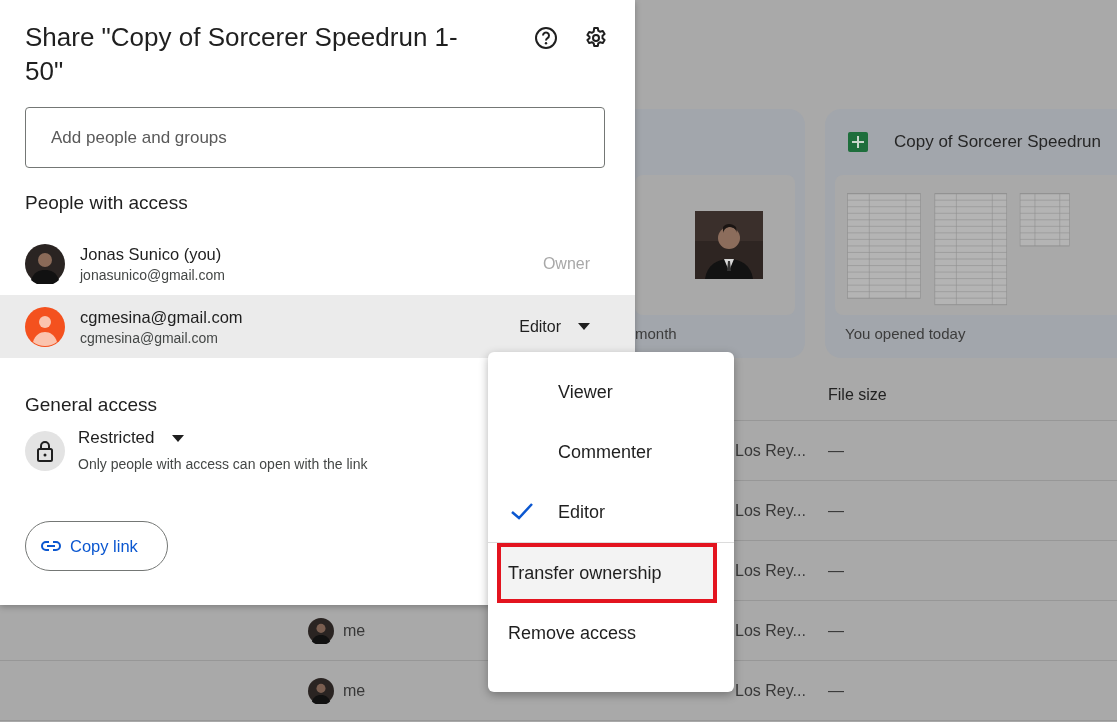 The image size is (1117, 722). Describe the element at coordinates (858, 142) in the screenshot. I see `spreadsheet-icon` at that location.